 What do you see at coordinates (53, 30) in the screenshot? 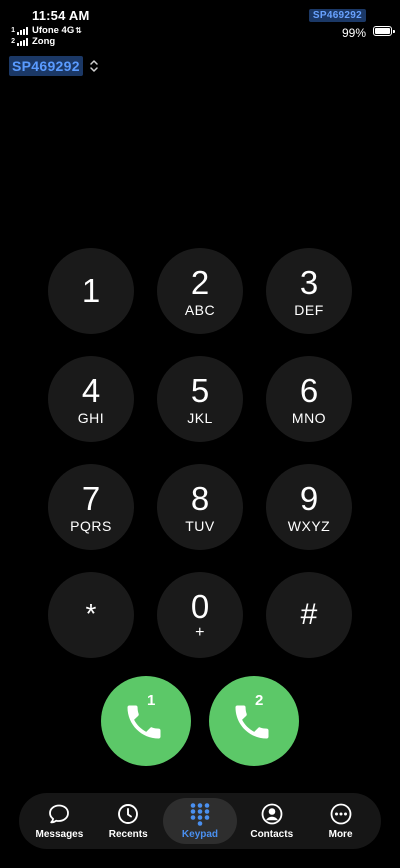
I see `sim1-carrier-name: Ufone 4G` at bounding box center [53, 30].